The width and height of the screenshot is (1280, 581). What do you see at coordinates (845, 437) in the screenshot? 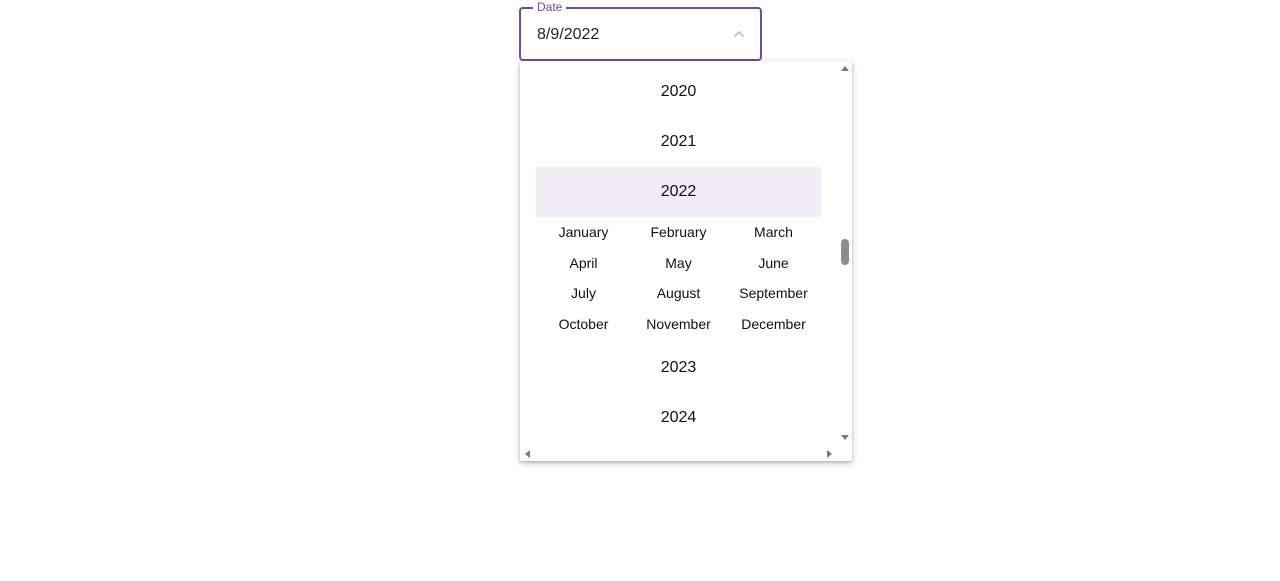
I see `scroll-down-arrow-icon` at bounding box center [845, 437].